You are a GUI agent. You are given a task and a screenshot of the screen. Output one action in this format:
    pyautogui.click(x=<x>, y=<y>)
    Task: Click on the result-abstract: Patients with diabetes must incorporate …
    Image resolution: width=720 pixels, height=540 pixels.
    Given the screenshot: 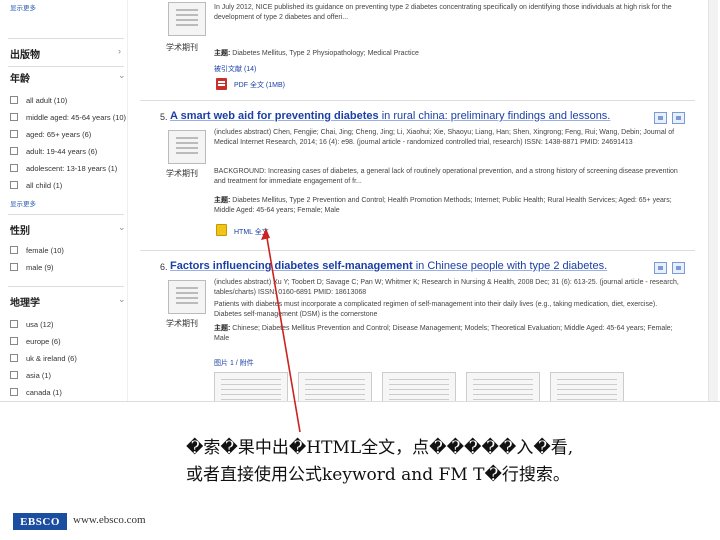 What is the action you would take?
    pyautogui.click(x=436, y=309)
    